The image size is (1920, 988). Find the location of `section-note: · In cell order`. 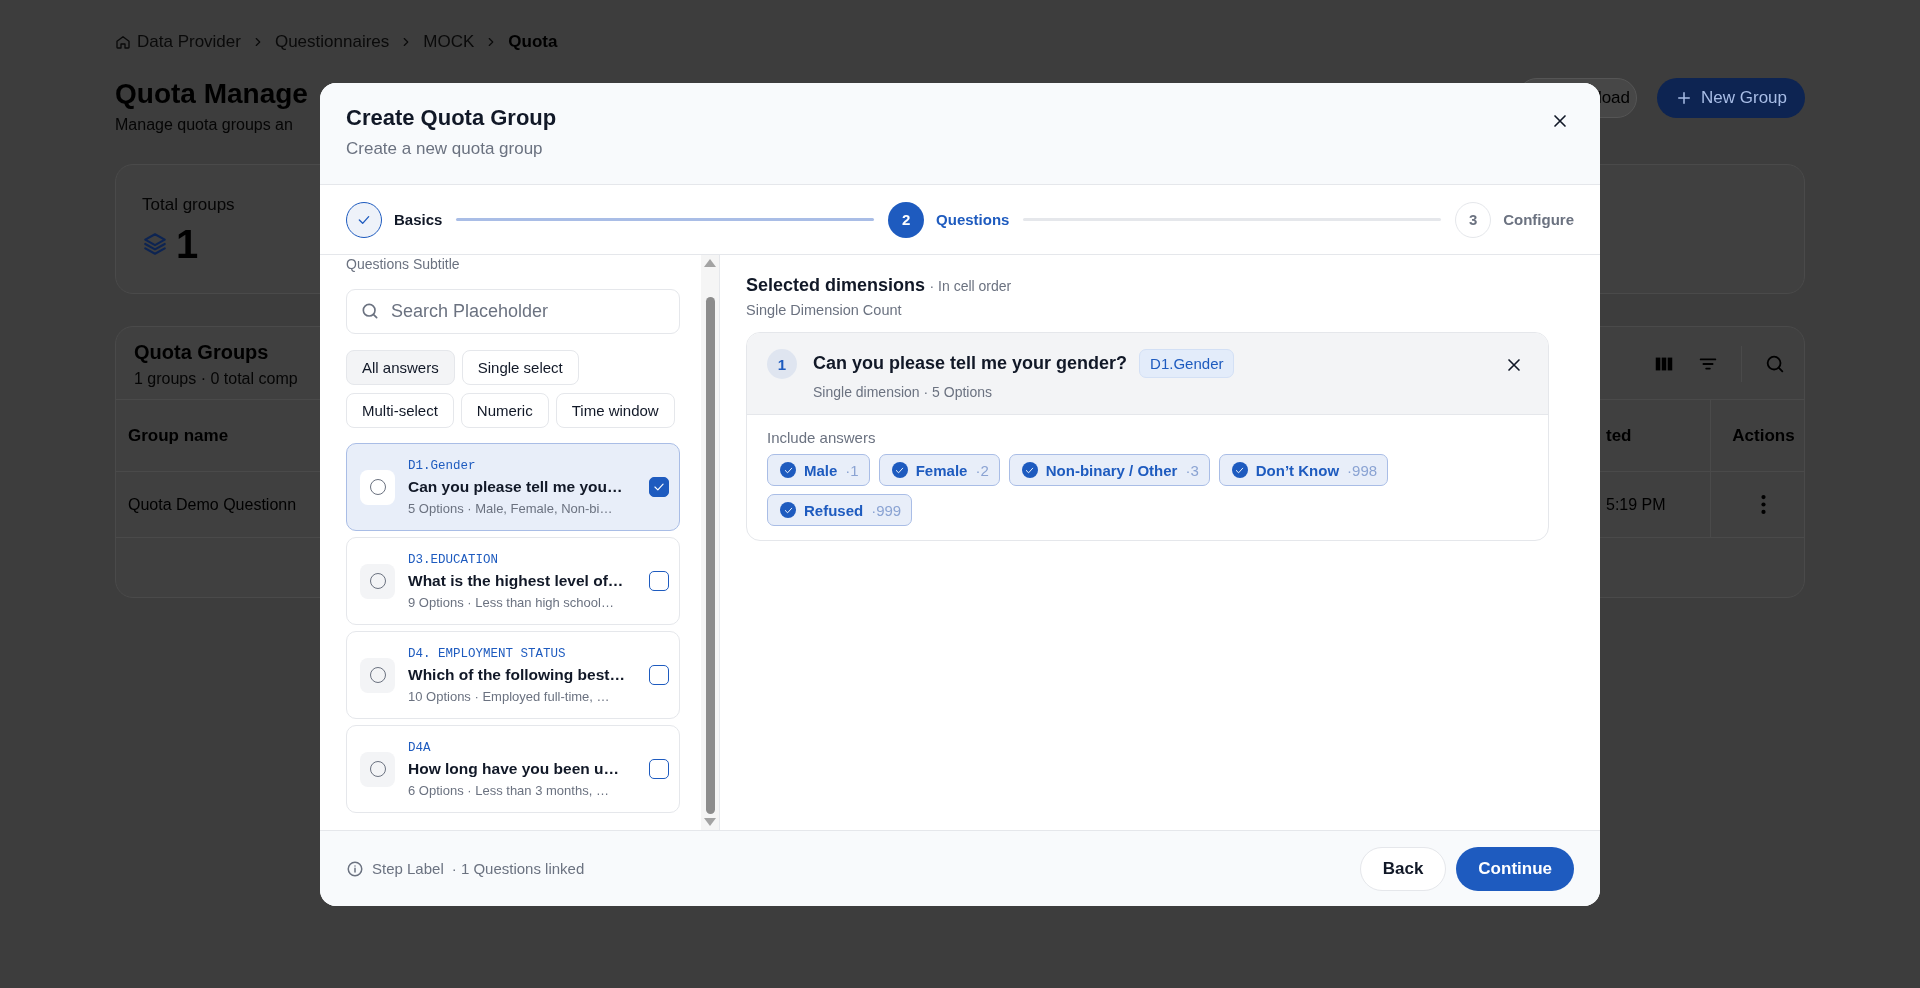

section-note: · In cell order is located at coordinates (970, 286).